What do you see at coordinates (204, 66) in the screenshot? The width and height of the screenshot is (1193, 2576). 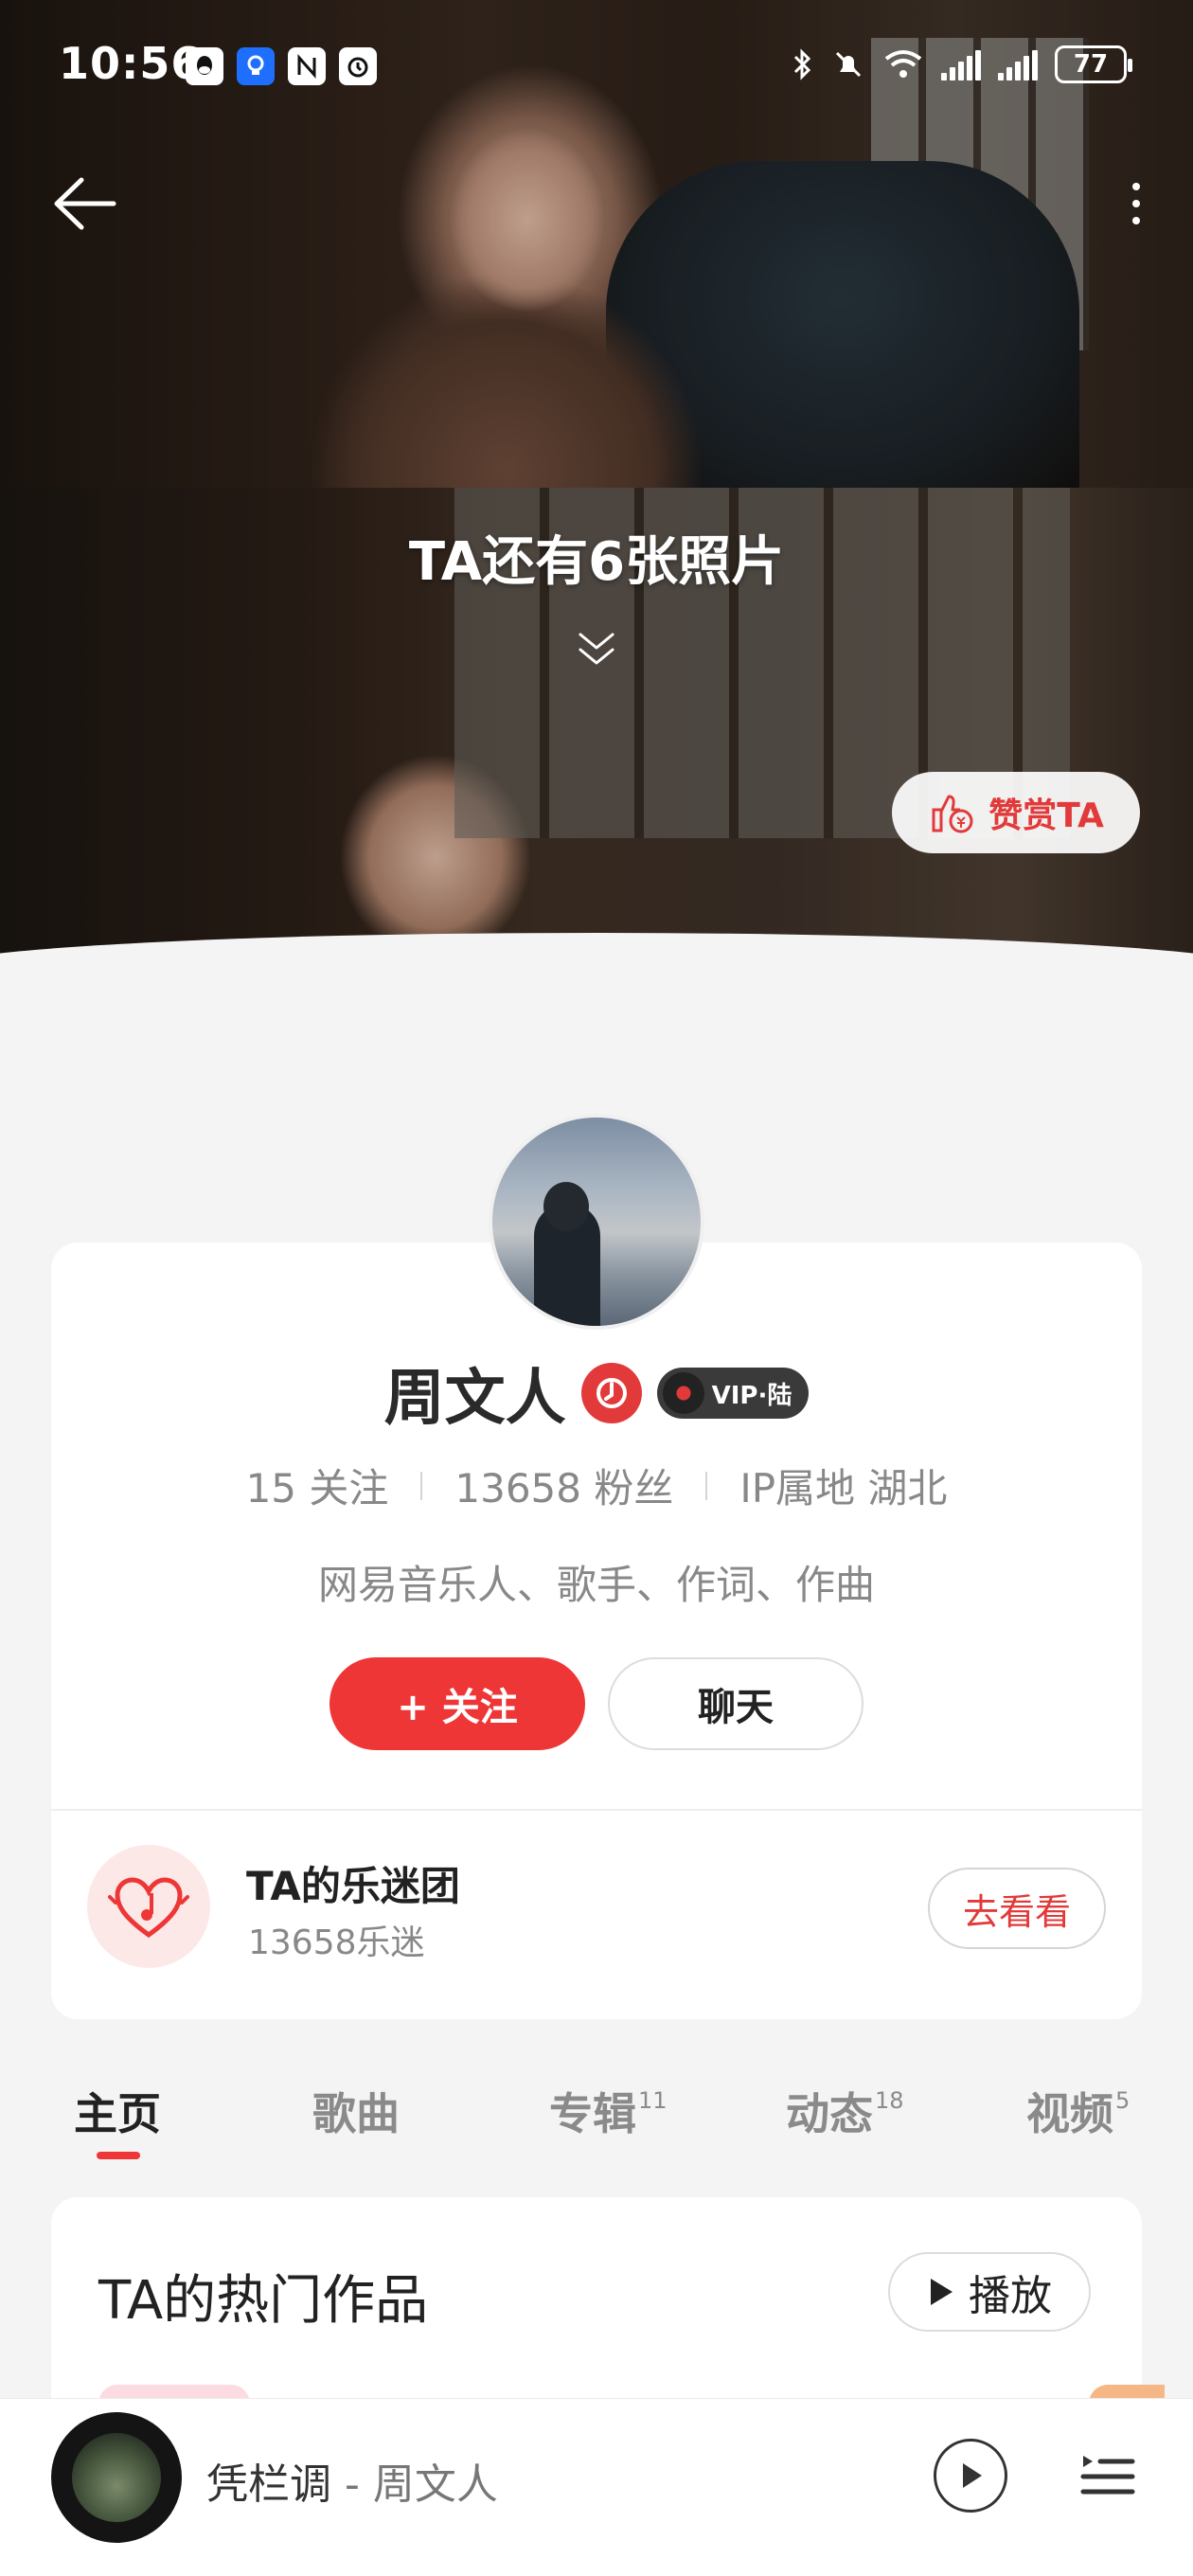 I see `qq-icon` at bounding box center [204, 66].